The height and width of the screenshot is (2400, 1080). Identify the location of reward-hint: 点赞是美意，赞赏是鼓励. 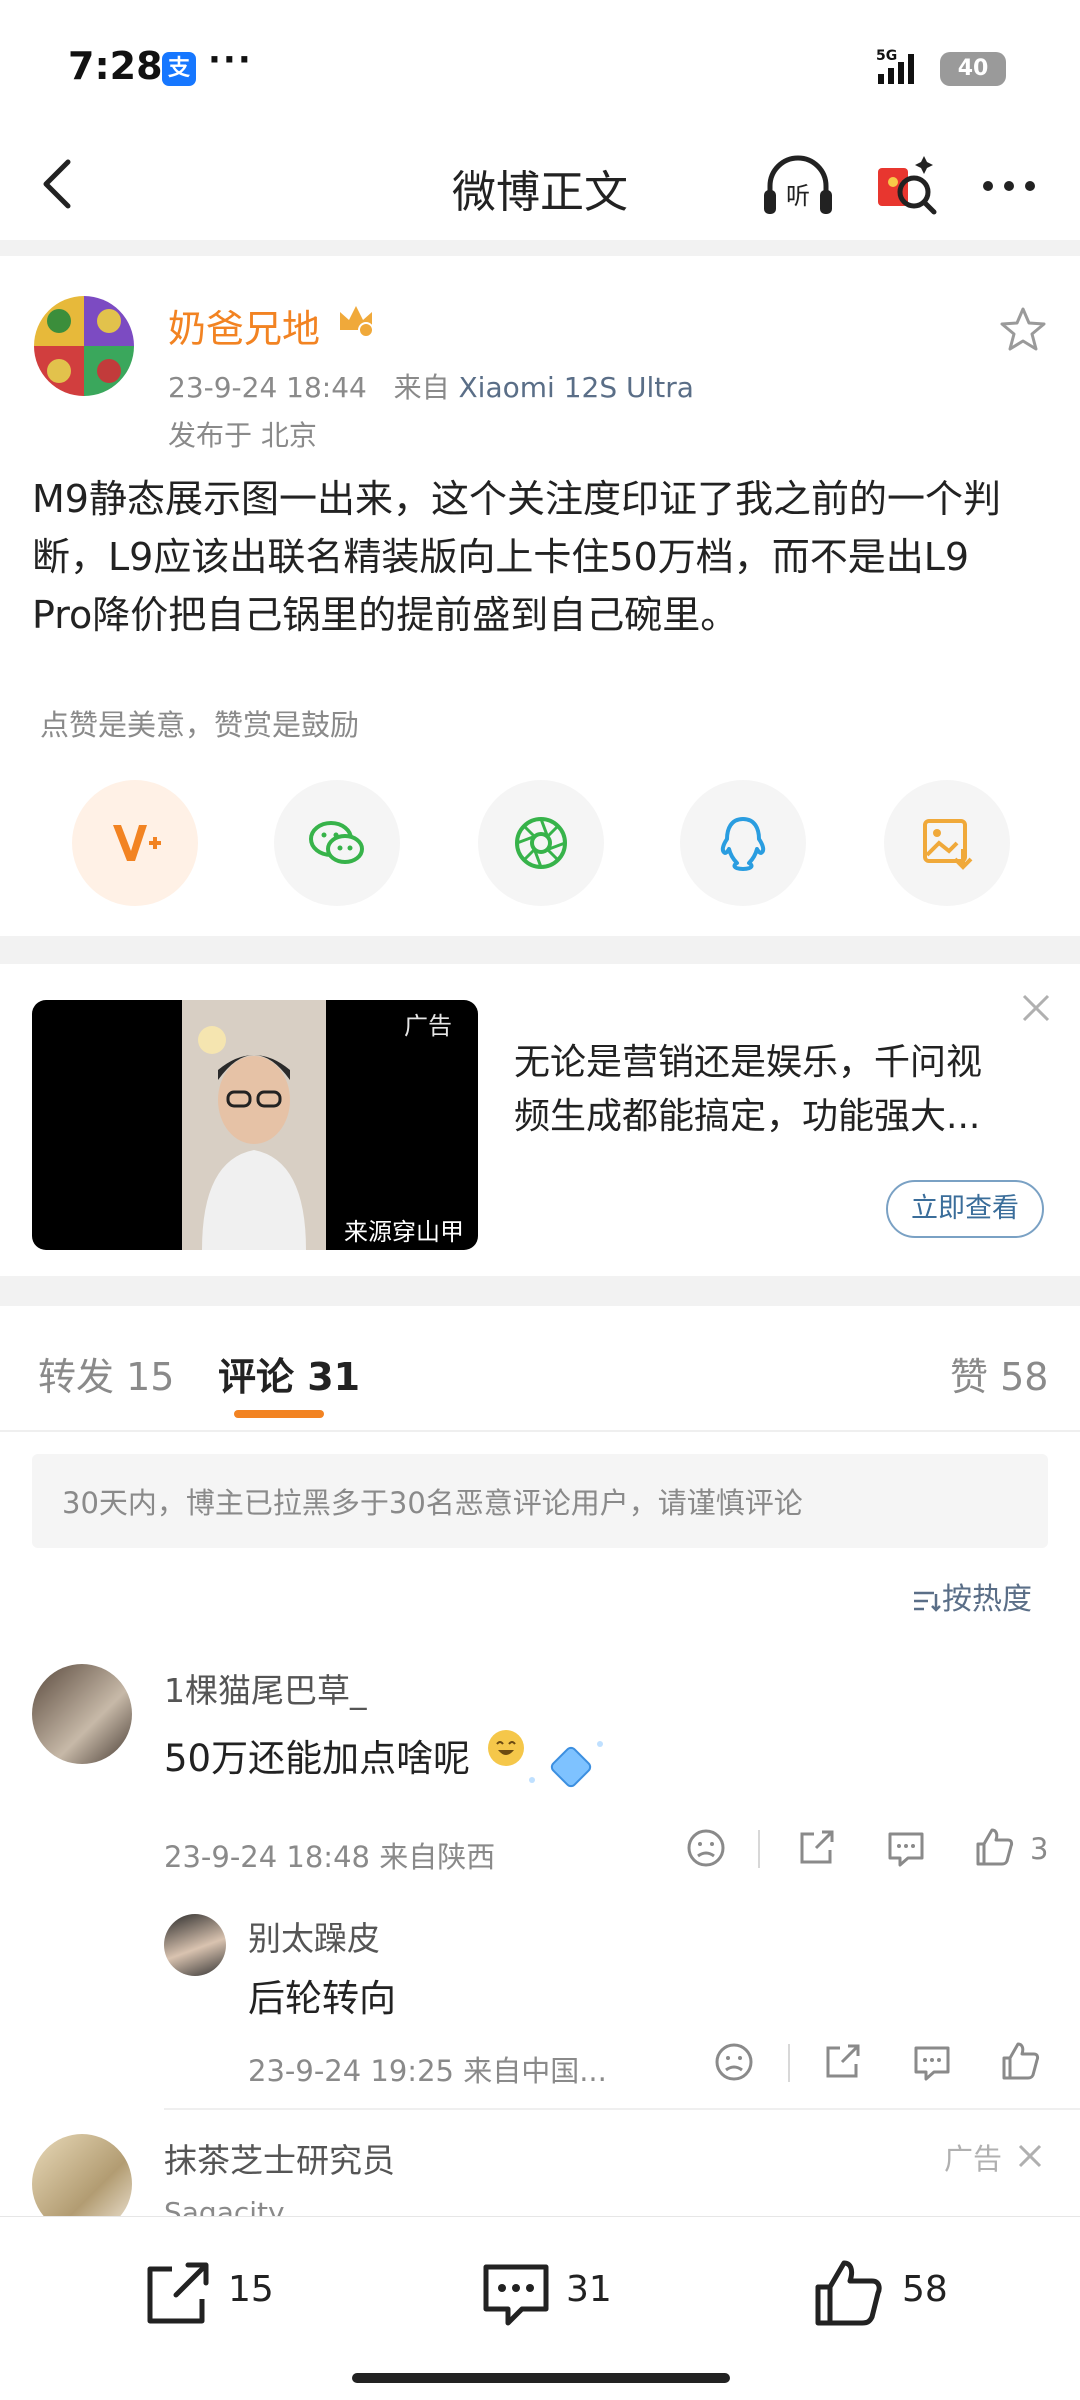
(200, 725).